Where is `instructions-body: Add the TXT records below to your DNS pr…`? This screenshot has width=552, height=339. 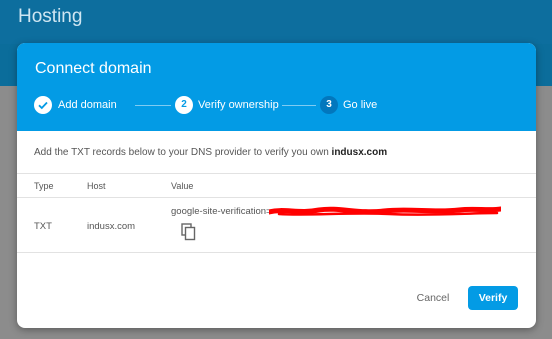
instructions-body: Add the TXT records below to your DNS pr… is located at coordinates (181, 152).